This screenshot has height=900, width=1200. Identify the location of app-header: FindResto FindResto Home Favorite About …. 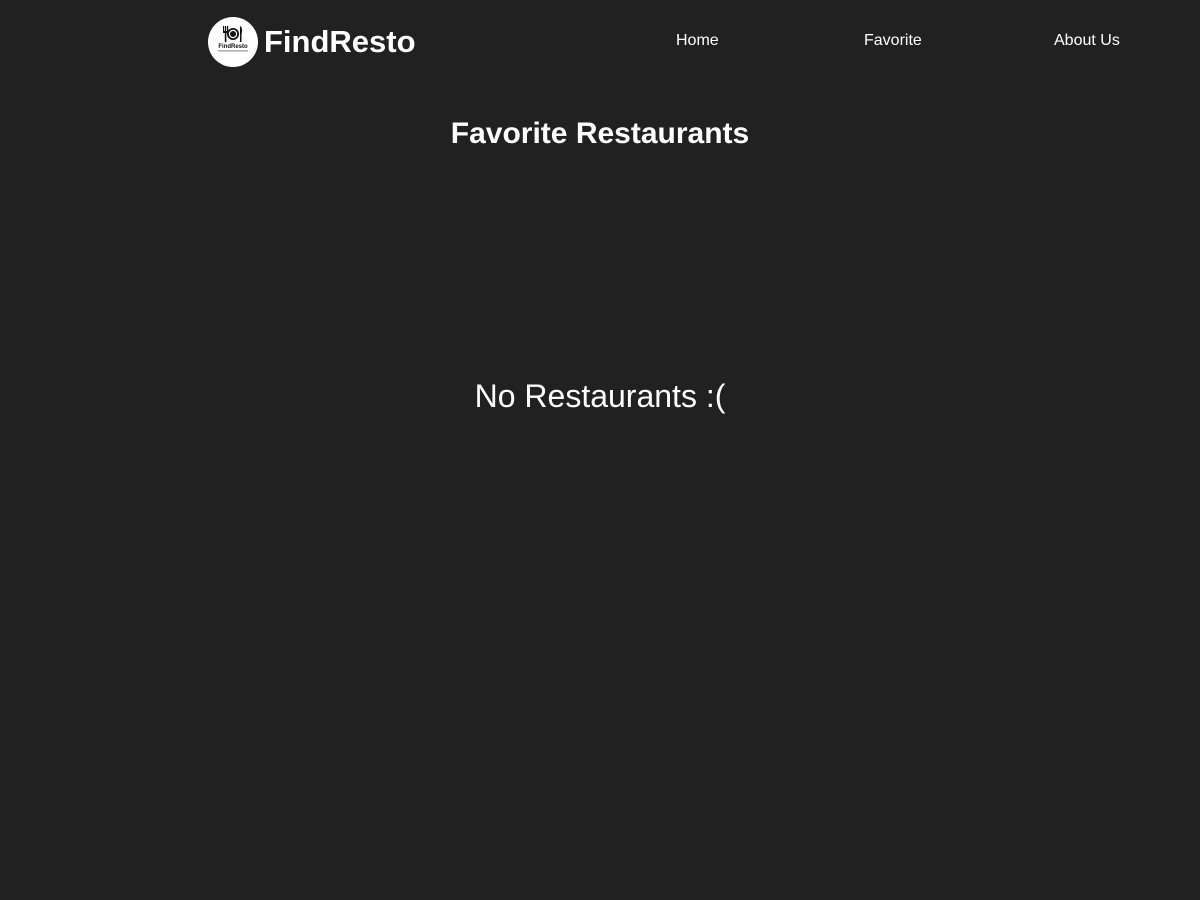
(600, 42).